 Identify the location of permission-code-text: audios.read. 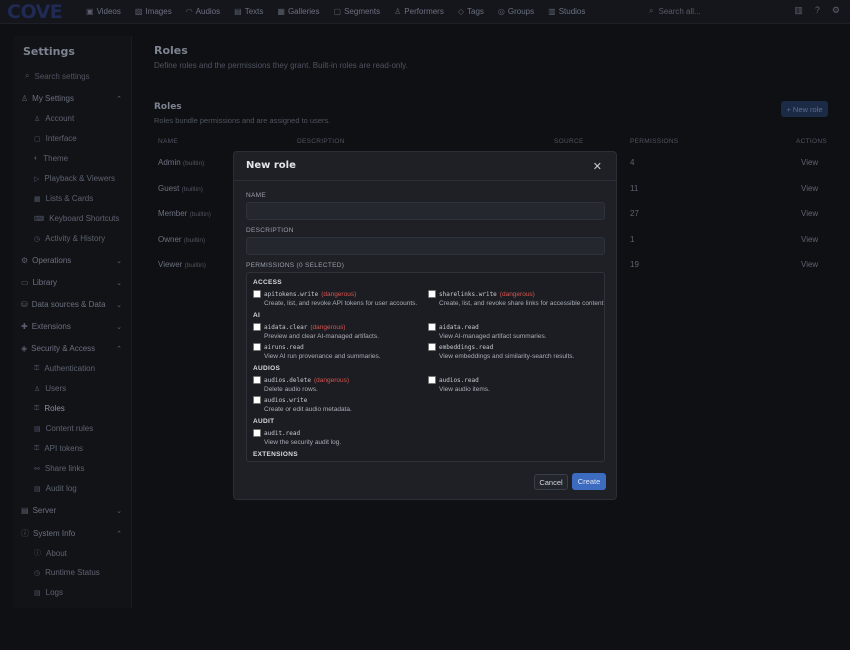
(459, 380).